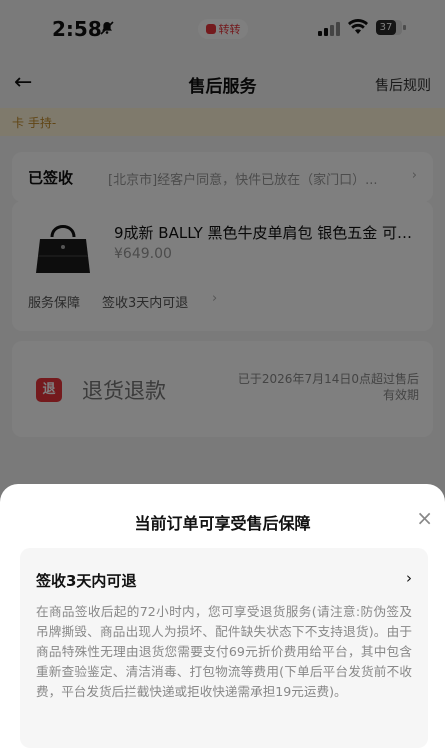  Describe the element at coordinates (424, 518) in the screenshot. I see `close-icon: ×` at that location.